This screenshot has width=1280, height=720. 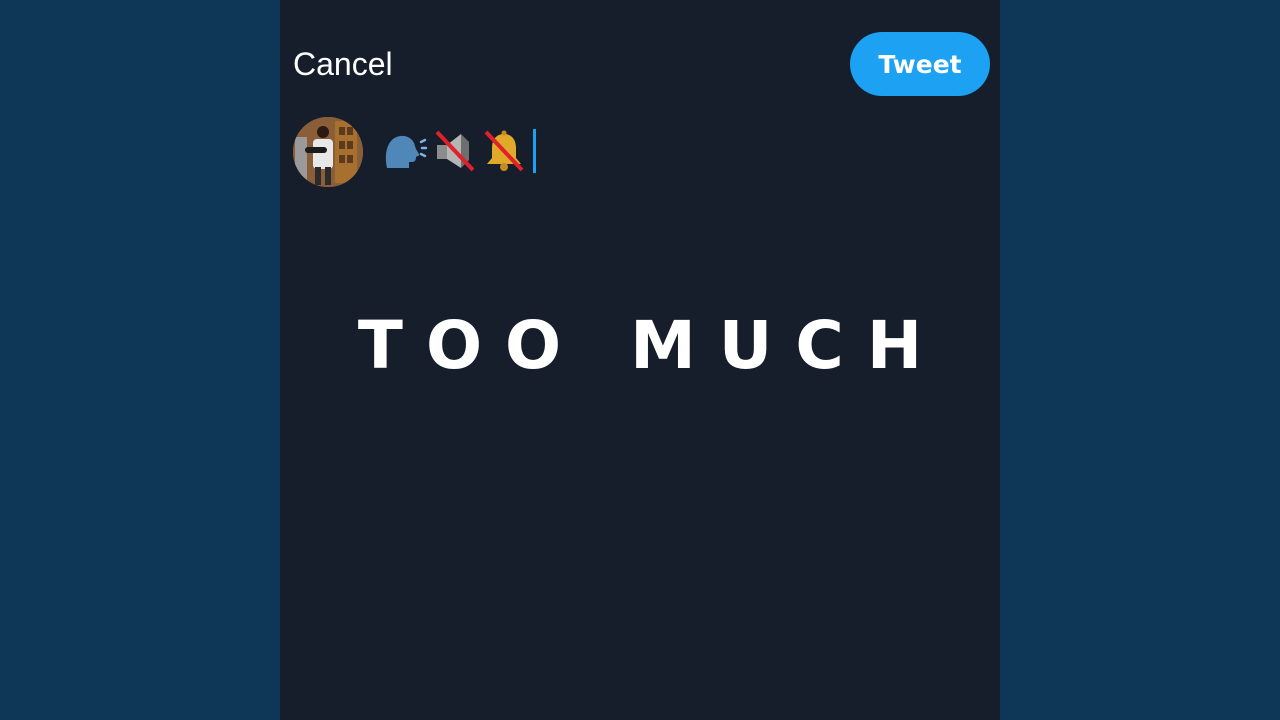 I want to click on text-cursor, so click(x=534, y=151).